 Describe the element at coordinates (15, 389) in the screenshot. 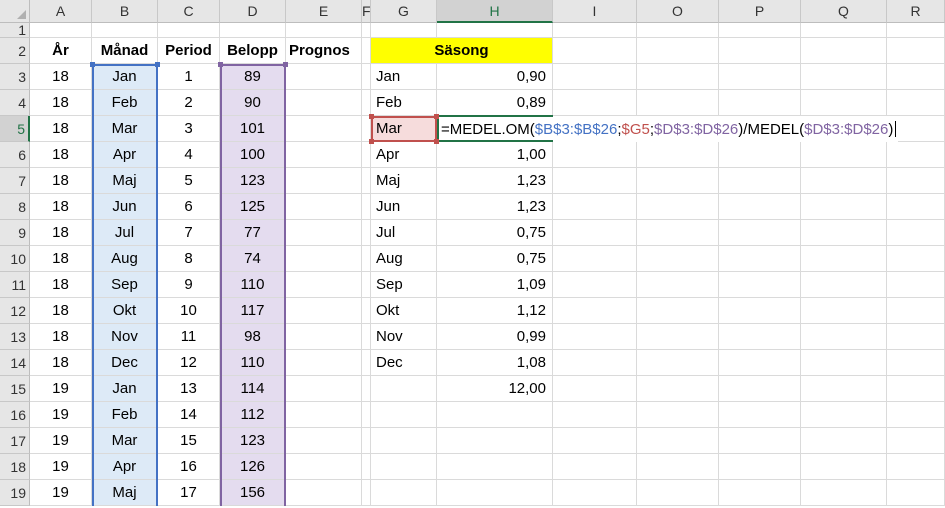

I see `row-header-15: 15` at that location.